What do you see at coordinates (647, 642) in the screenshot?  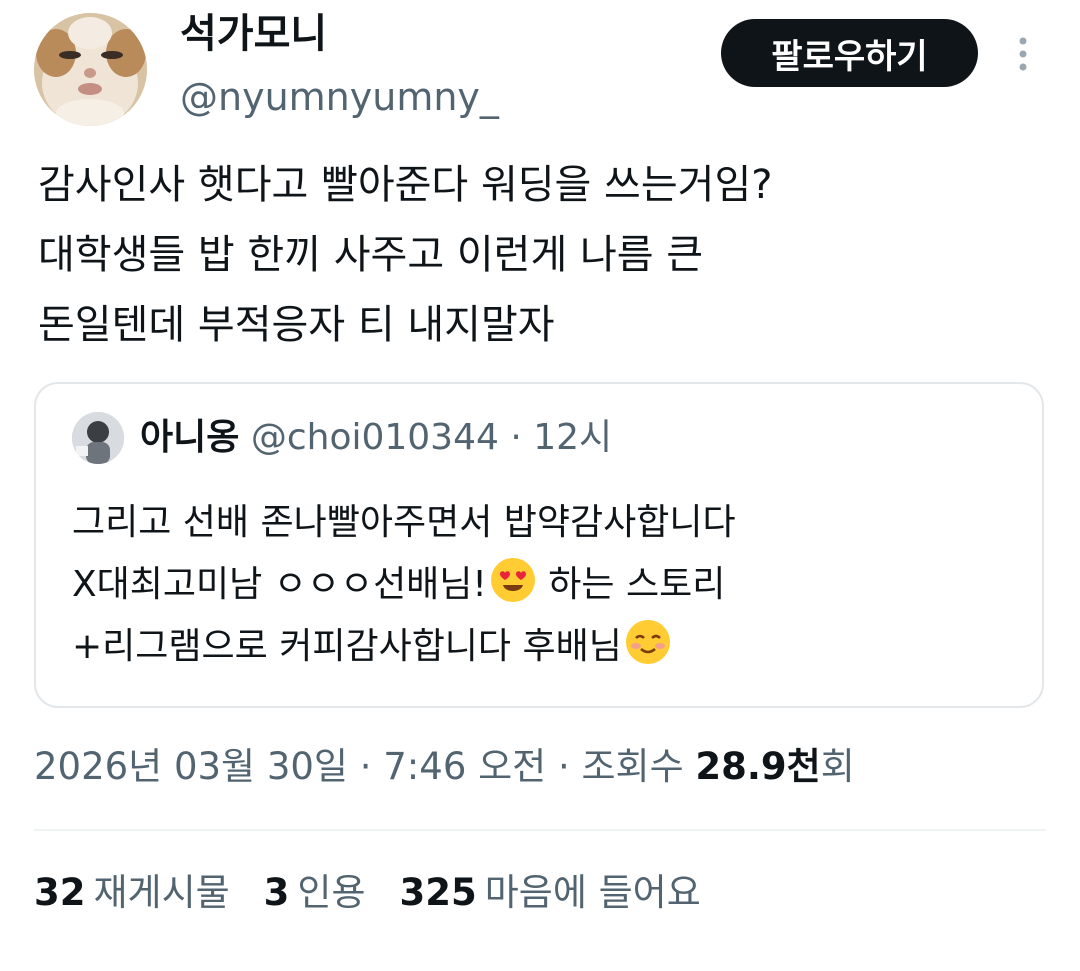 I see `smiling-blush-emoji` at bounding box center [647, 642].